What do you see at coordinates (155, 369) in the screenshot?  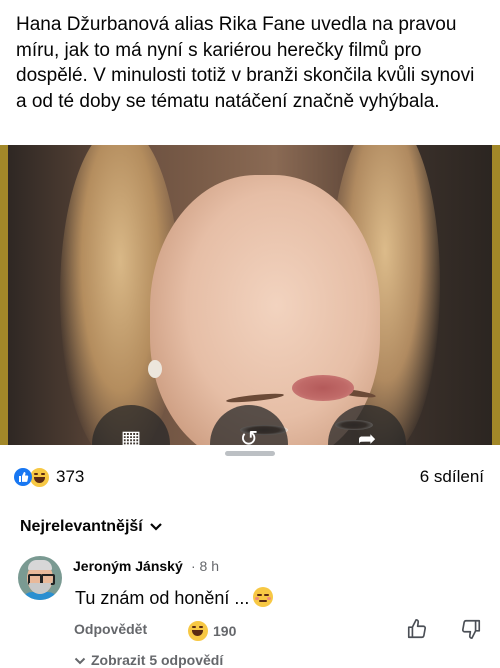 I see `photo-earring` at bounding box center [155, 369].